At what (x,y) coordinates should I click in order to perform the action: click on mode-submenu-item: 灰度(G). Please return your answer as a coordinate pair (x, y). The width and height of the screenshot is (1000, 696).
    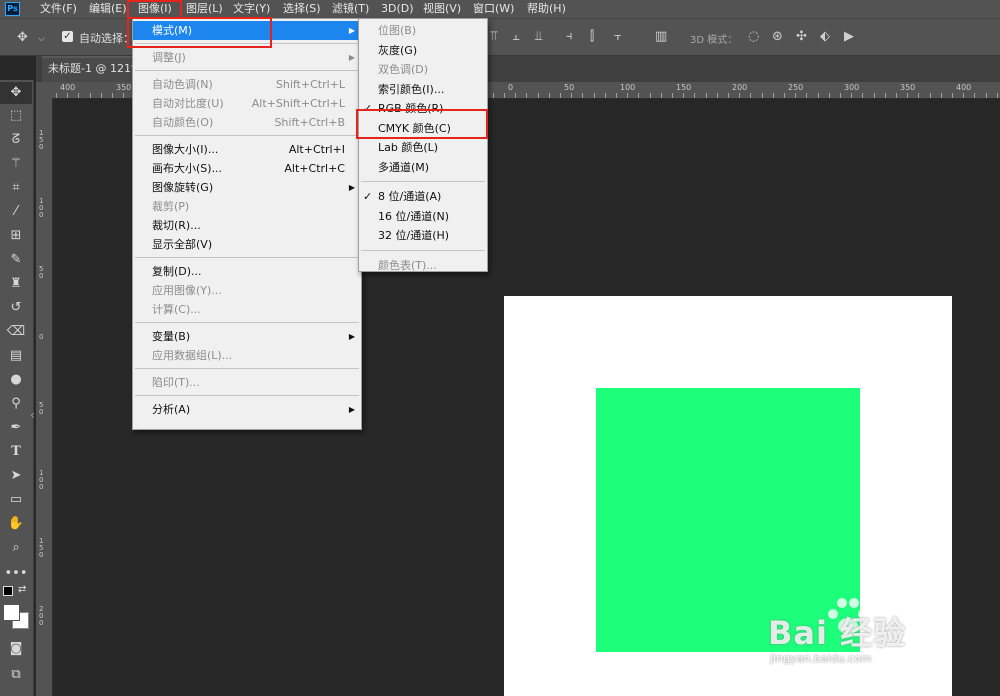
    Looking at the image, I should click on (423, 50).